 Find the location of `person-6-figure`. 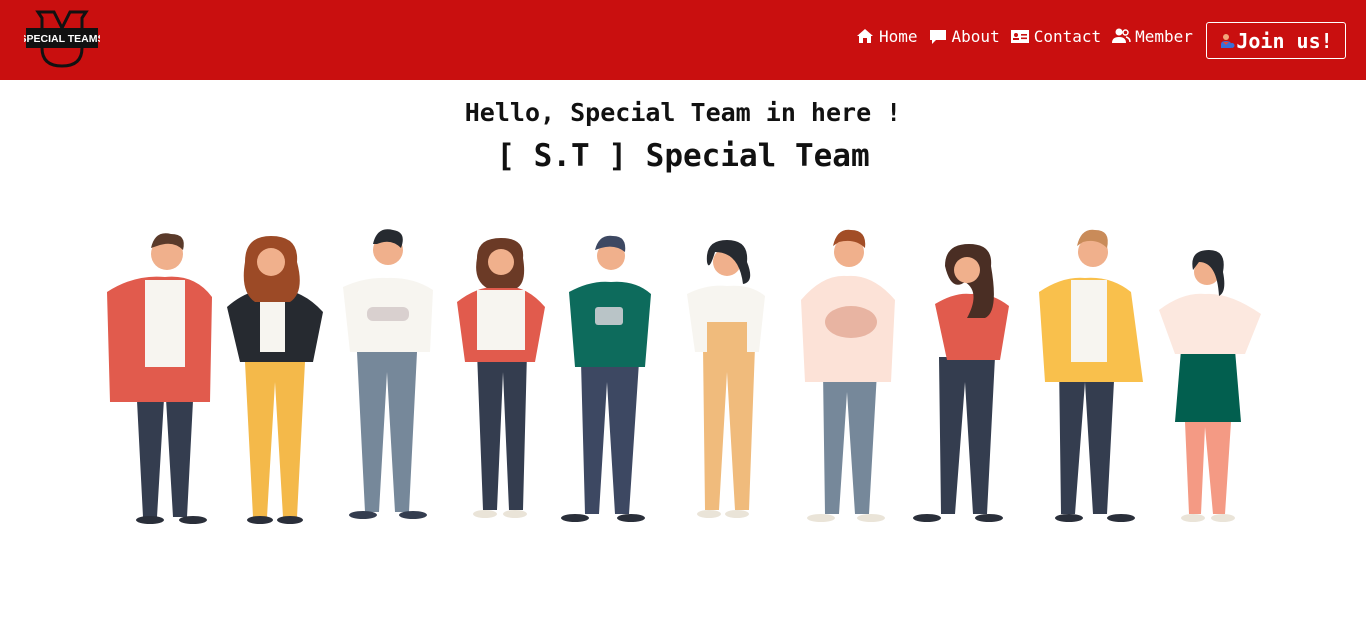

person-6-figure is located at coordinates (726, 379).